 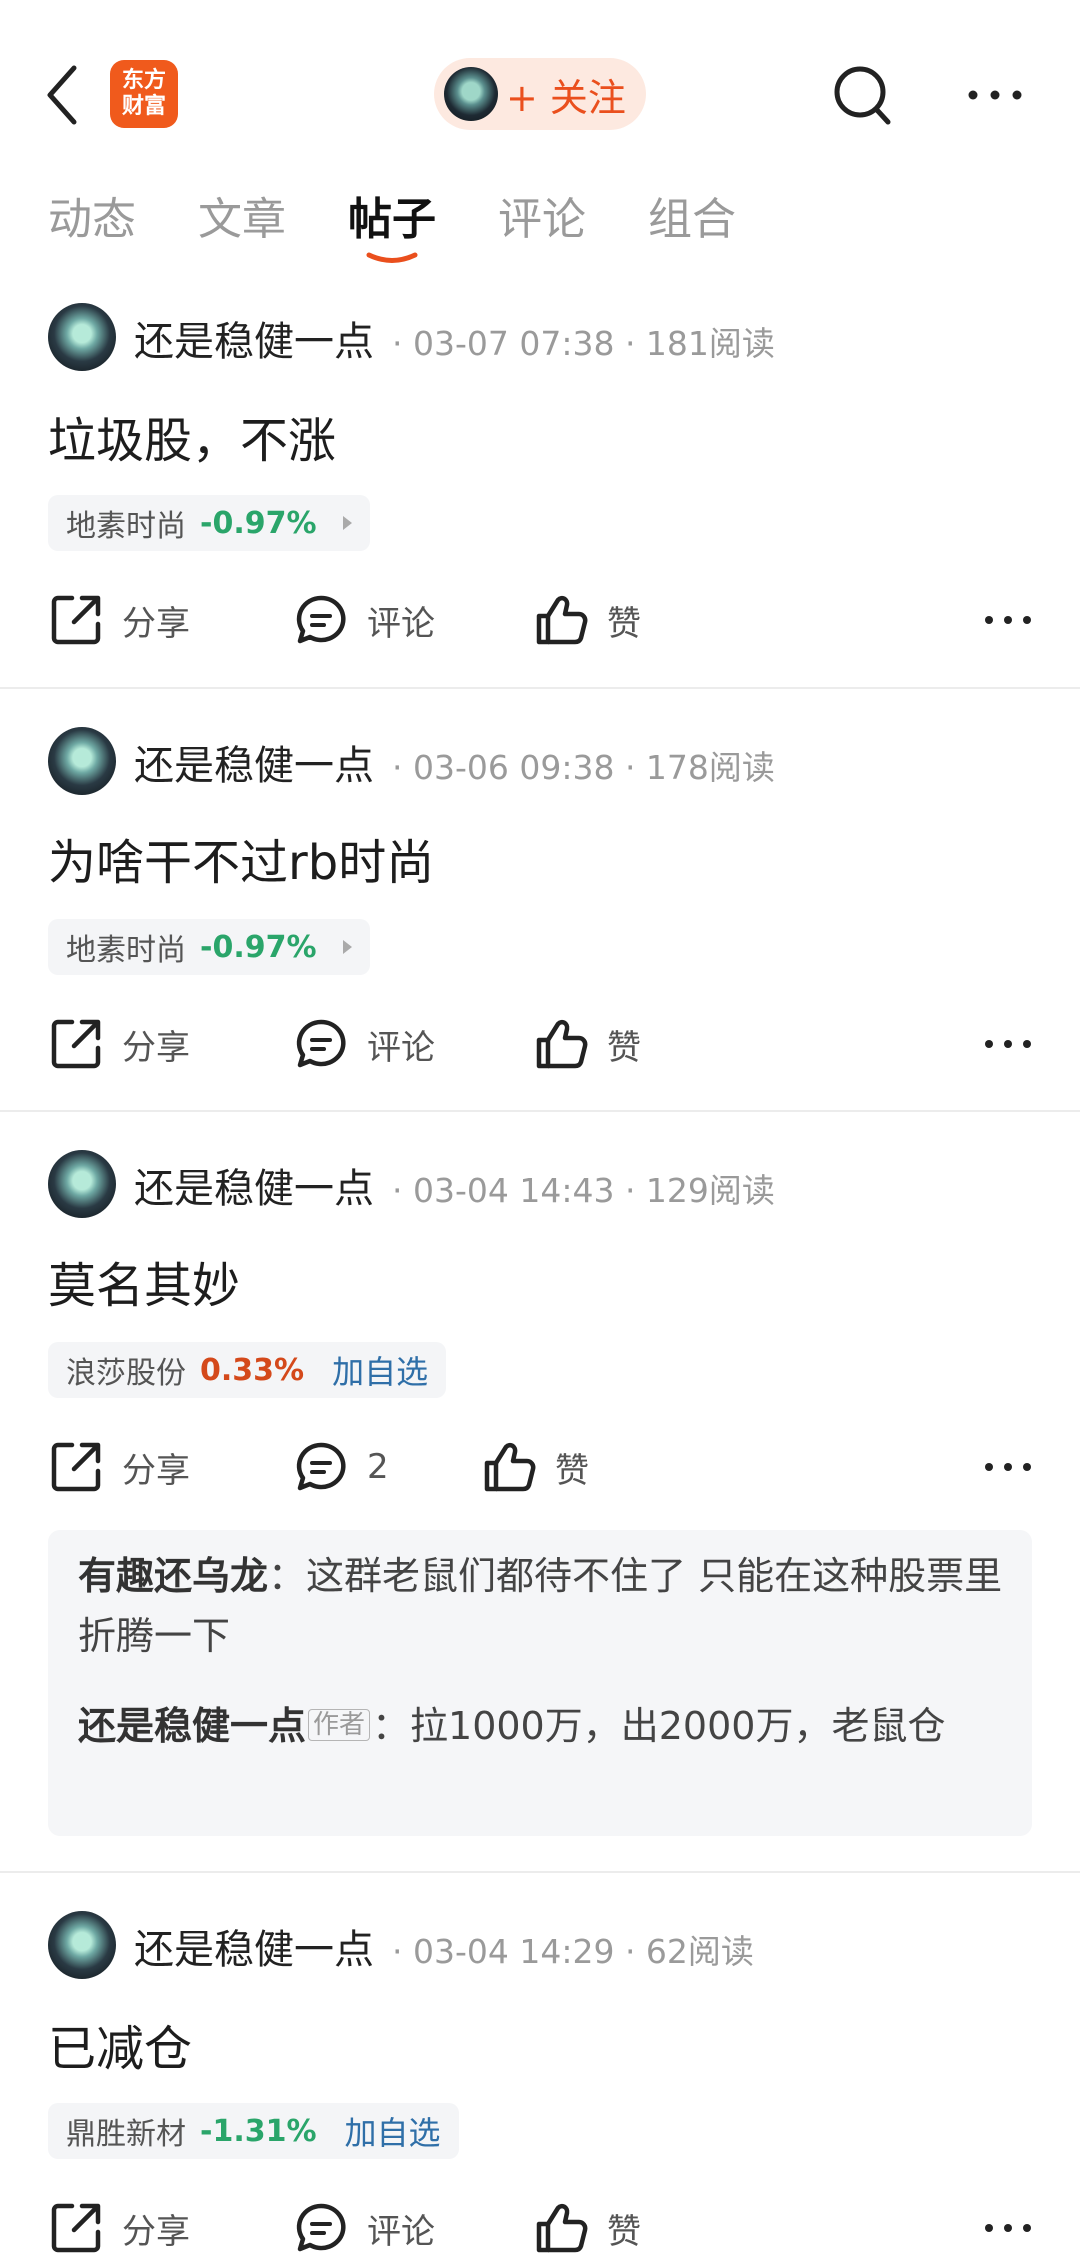 I want to click on post-meta: · 03-04 14:43 · 129阅读, so click(x=583, y=1190).